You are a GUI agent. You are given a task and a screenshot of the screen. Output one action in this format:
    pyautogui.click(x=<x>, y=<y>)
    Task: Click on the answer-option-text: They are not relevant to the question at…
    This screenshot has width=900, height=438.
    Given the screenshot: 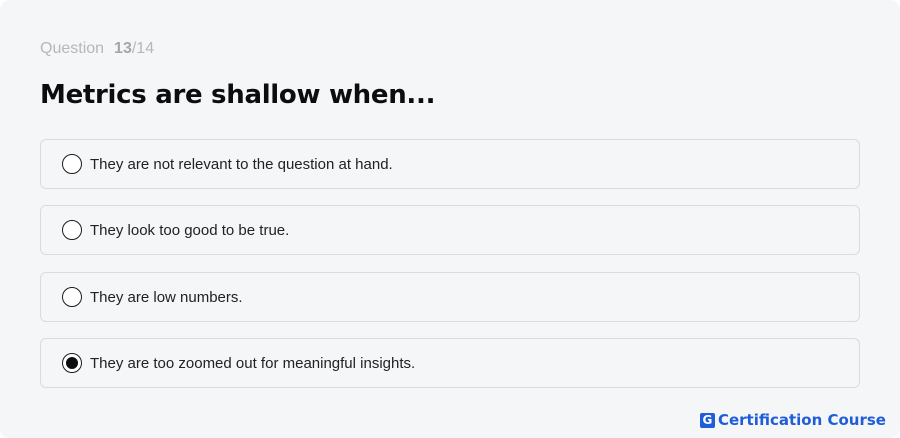 What is the action you would take?
    pyautogui.click(x=241, y=164)
    